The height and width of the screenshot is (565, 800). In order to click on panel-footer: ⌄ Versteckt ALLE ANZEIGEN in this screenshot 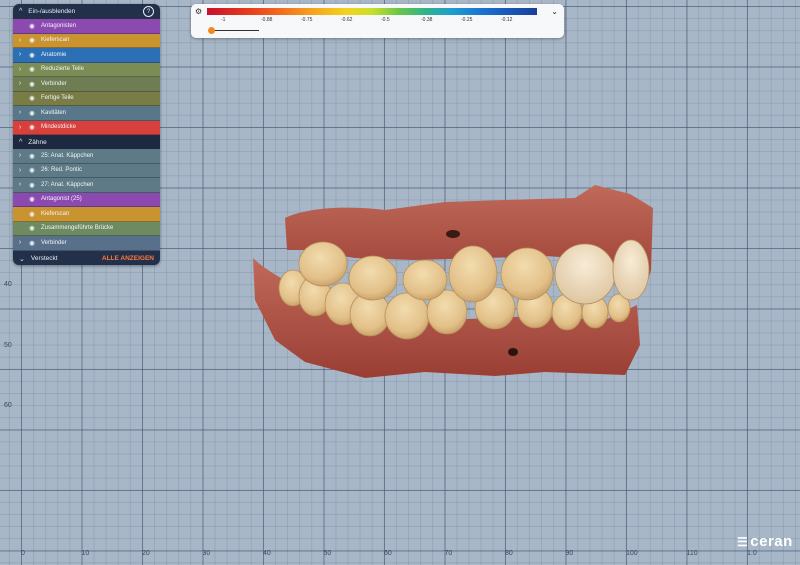, I will do `click(86, 258)`.